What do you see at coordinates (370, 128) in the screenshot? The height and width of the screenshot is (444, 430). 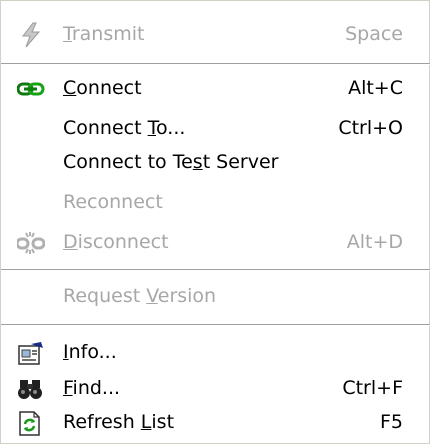 I see `menu-item-shortcut: Ctrl+O` at bounding box center [370, 128].